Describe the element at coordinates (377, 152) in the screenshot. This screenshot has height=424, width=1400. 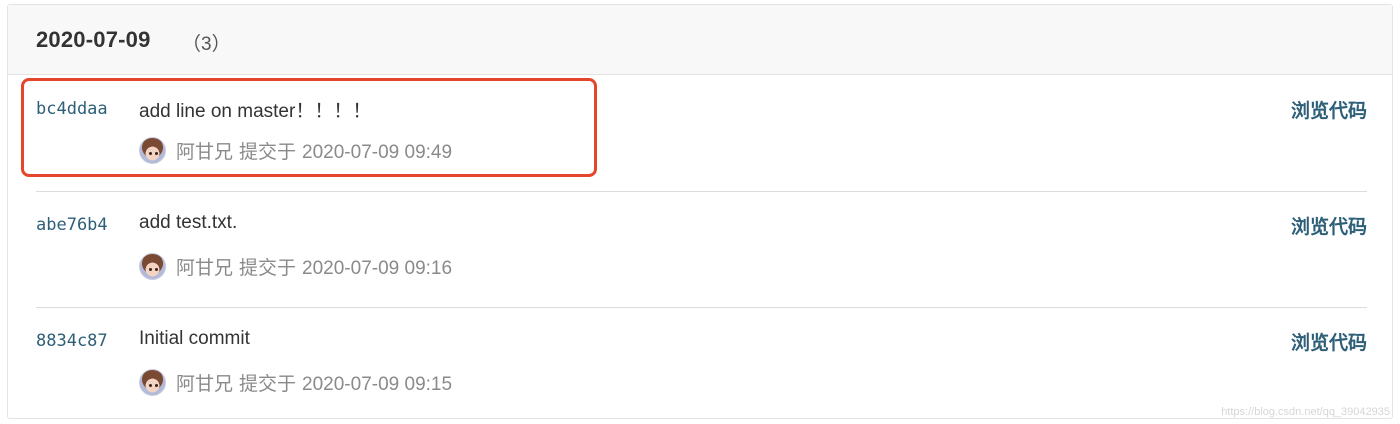
I see `commit-timestamp: 2020-07-09 09:49` at that location.